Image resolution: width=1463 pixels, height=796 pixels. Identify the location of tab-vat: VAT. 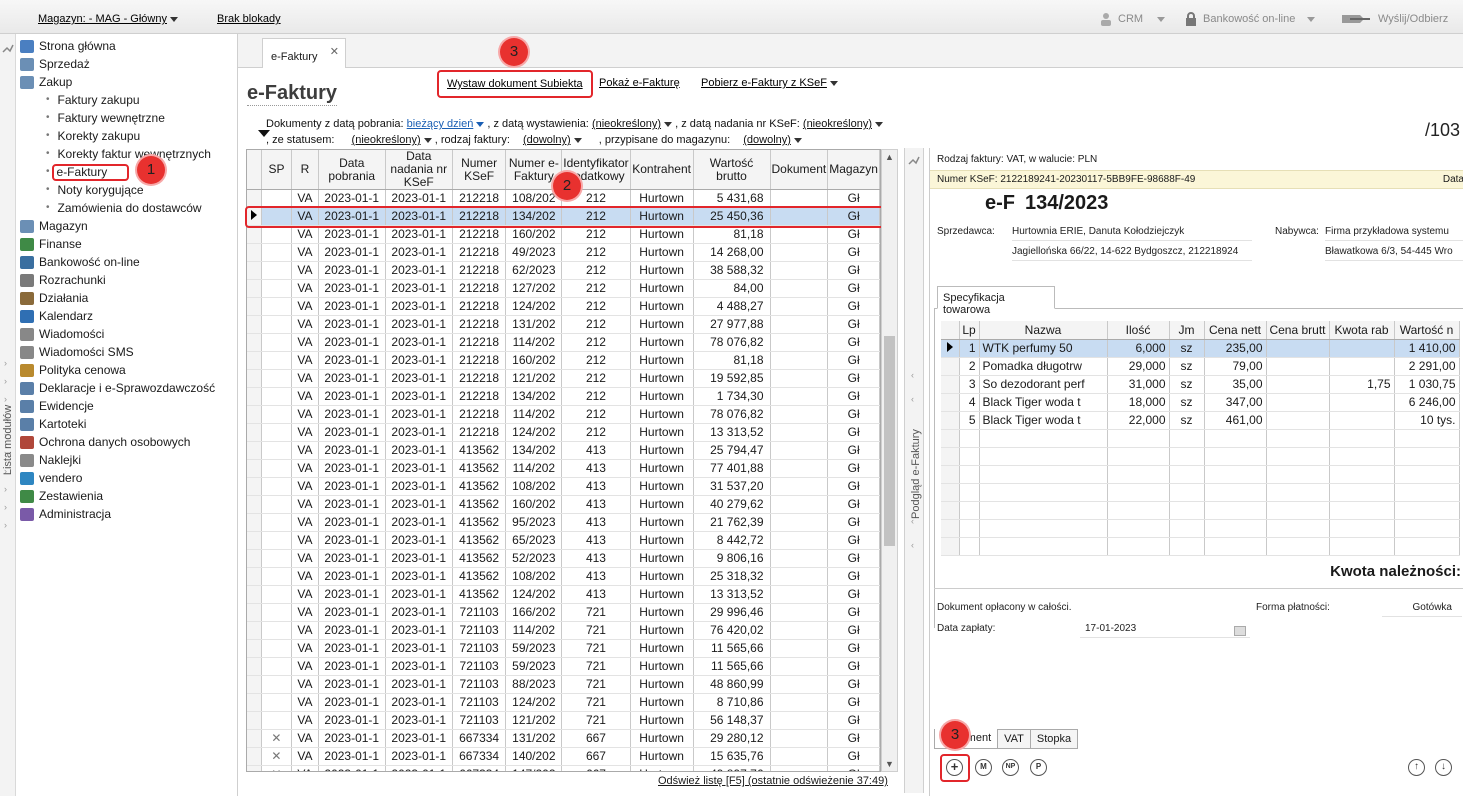
(1014, 739).